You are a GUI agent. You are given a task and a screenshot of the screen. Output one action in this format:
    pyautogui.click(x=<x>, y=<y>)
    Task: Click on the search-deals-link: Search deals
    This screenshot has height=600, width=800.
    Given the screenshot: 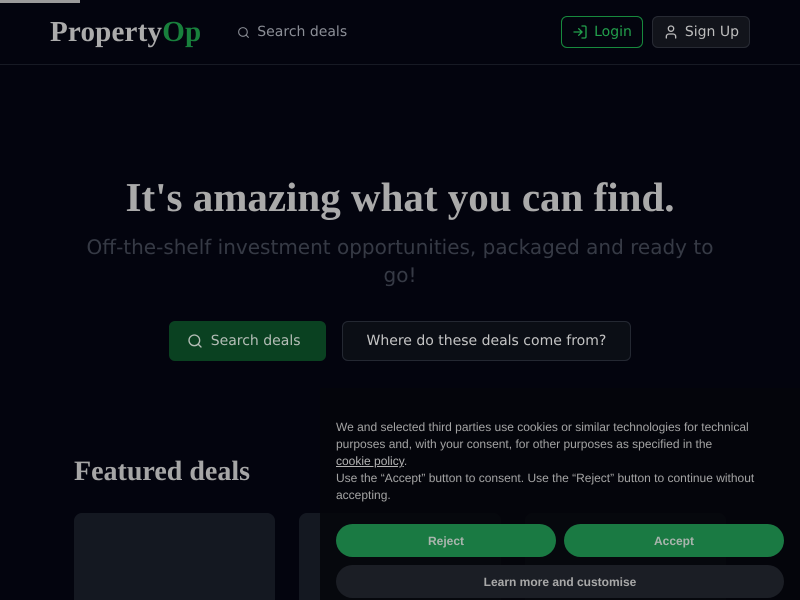 What is the action you would take?
    pyautogui.click(x=292, y=32)
    